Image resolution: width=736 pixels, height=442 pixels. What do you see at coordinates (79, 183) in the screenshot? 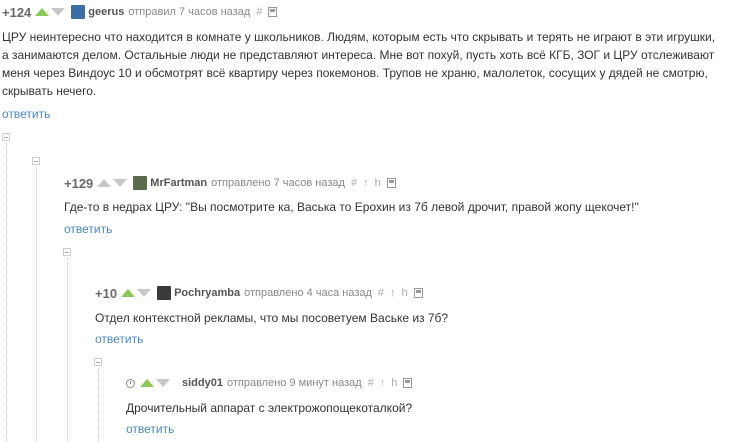
I see `comment-rating: +129` at bounding box center [79, 183].